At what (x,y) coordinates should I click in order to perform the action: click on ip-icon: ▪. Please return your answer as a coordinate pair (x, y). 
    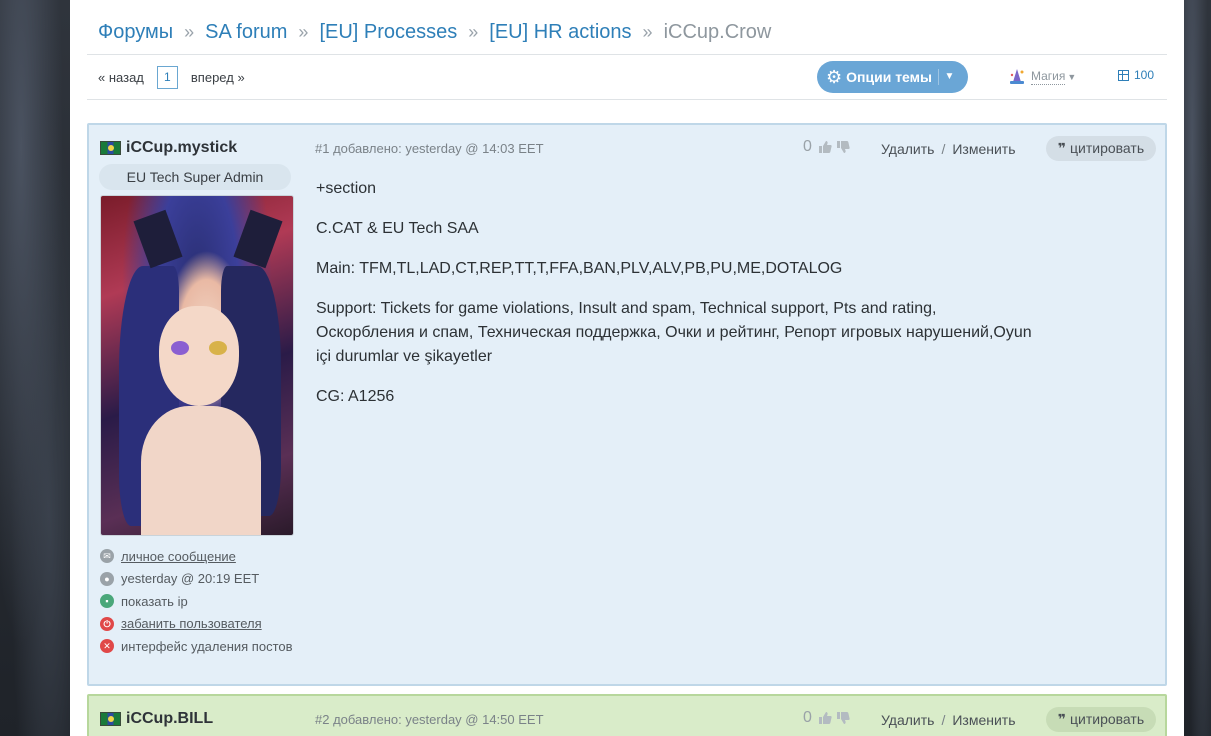
    Looking at the image, I should click on (107, 601).